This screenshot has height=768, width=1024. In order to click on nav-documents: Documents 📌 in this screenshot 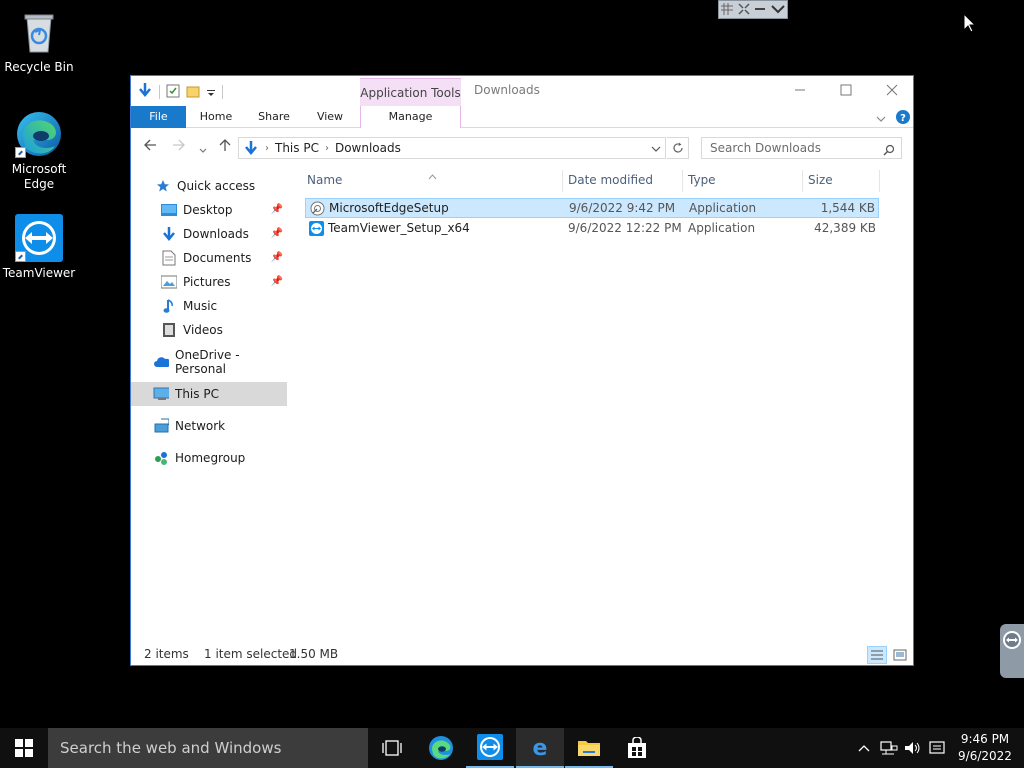, I will do `click(209, 258)`.